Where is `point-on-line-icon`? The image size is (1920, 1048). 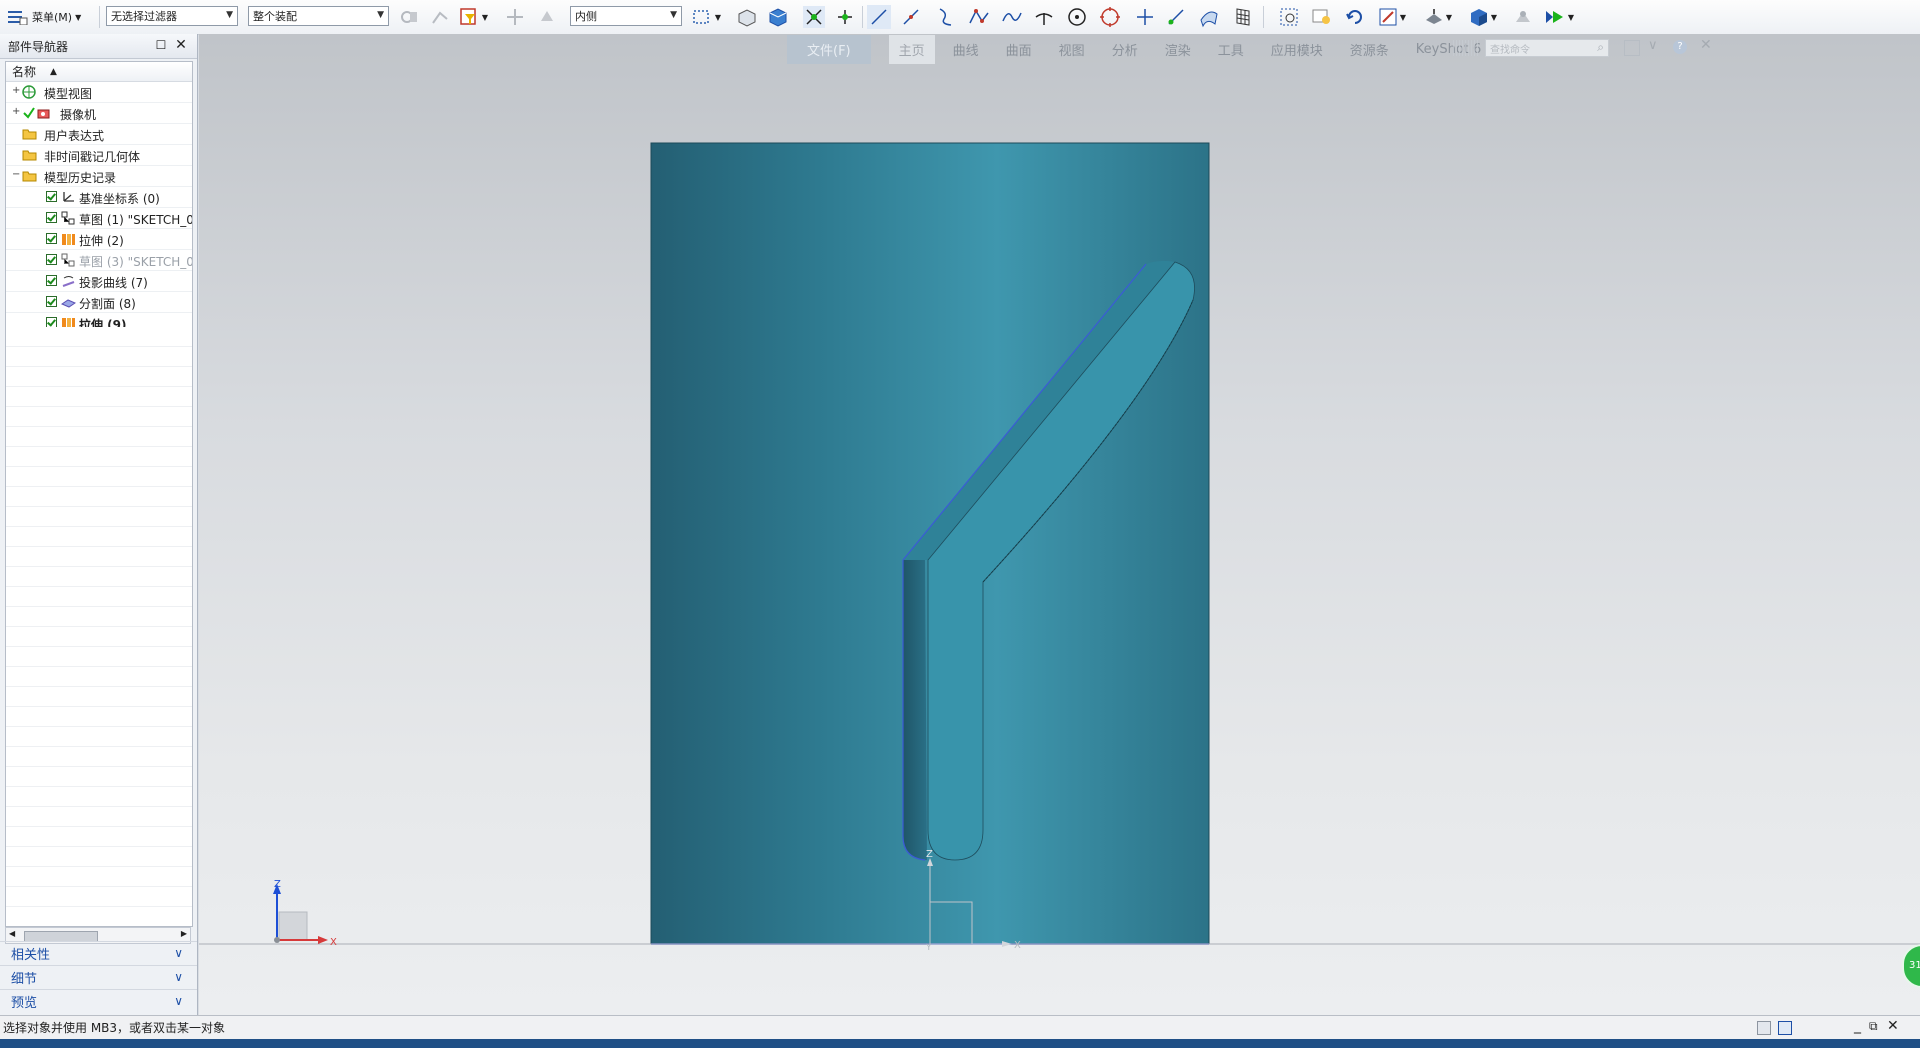 point-on-line-icon is located at coordinates (911, 17).